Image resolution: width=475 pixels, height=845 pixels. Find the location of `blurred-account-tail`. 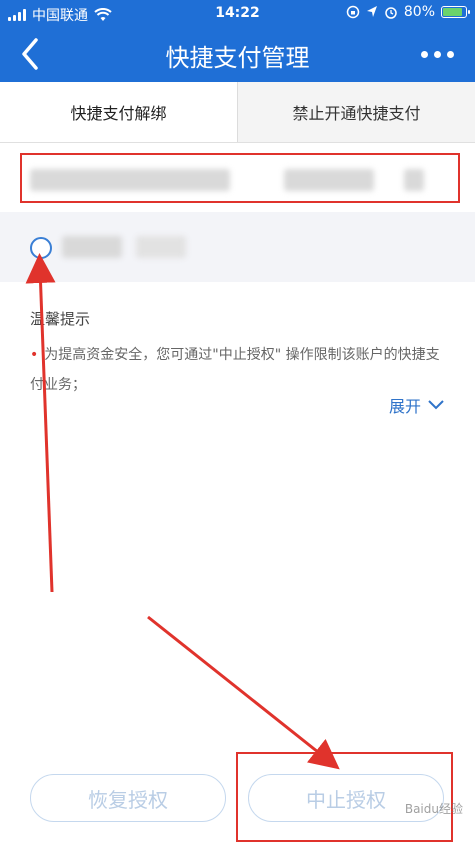

blurred-account-tail is located at coordinates (161, 247).